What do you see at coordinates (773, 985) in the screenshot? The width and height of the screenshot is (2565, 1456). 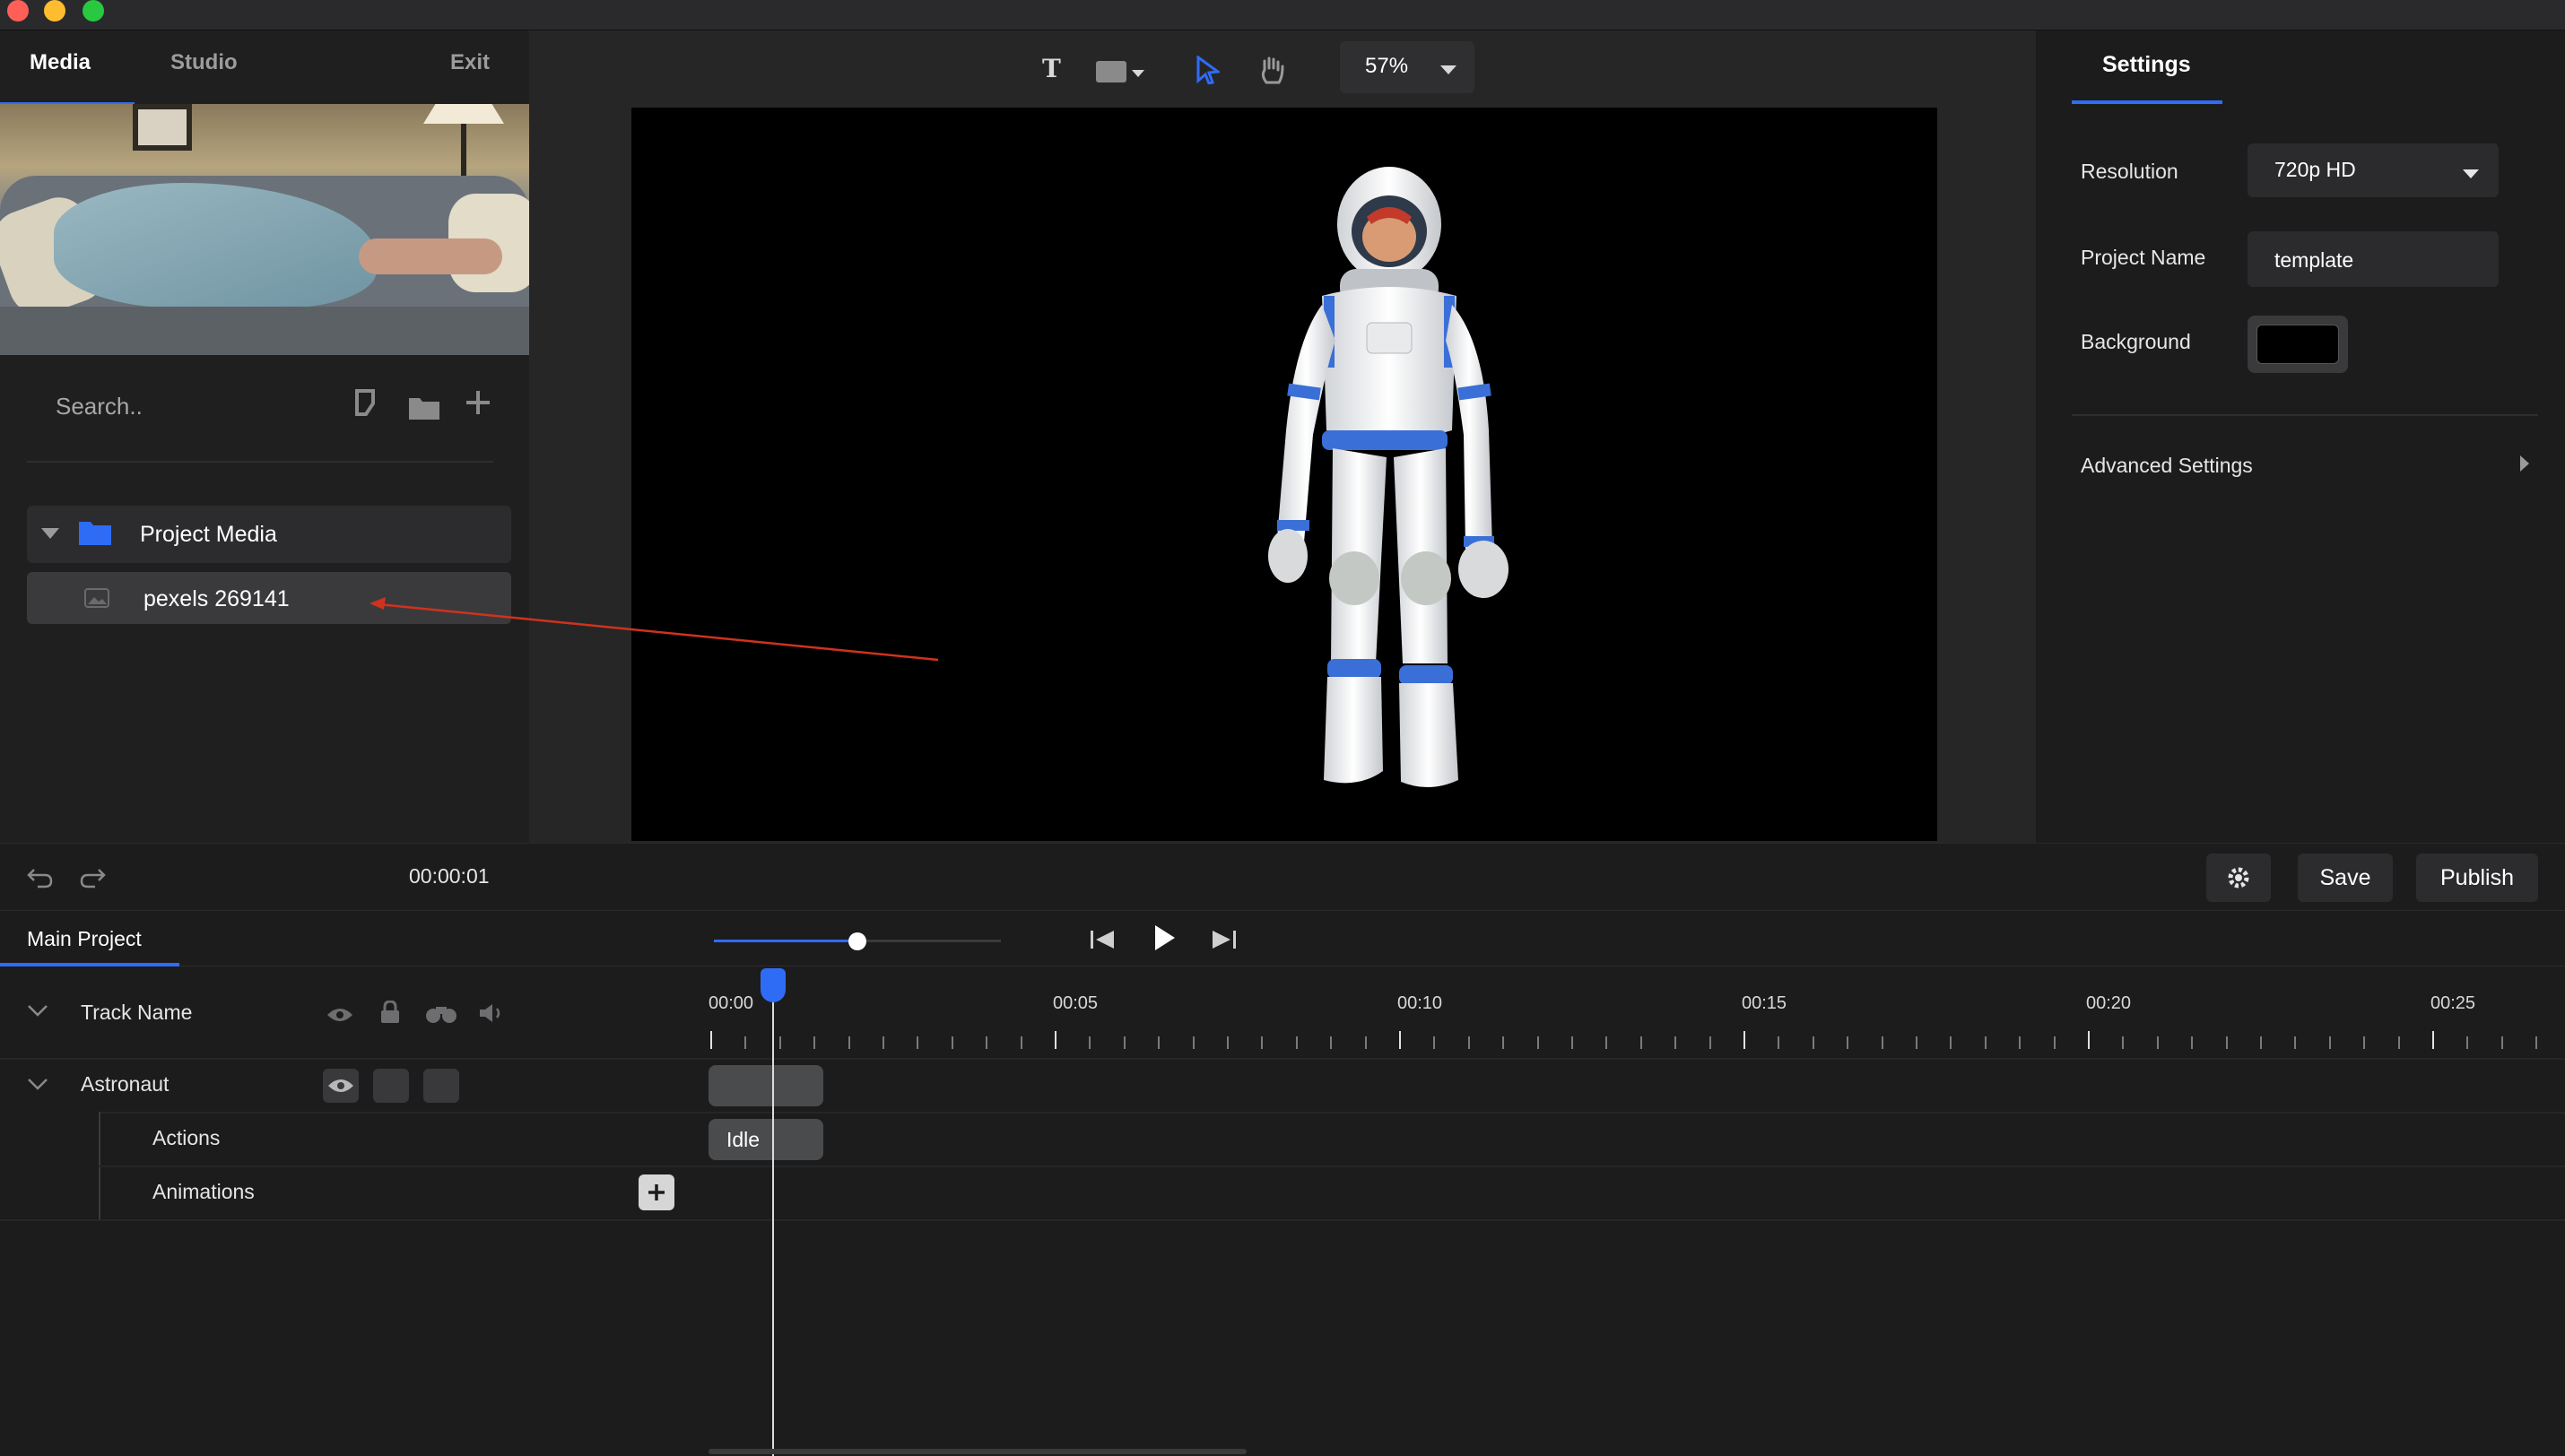 I see `playhead-handle` at bounding box center [773, 985].